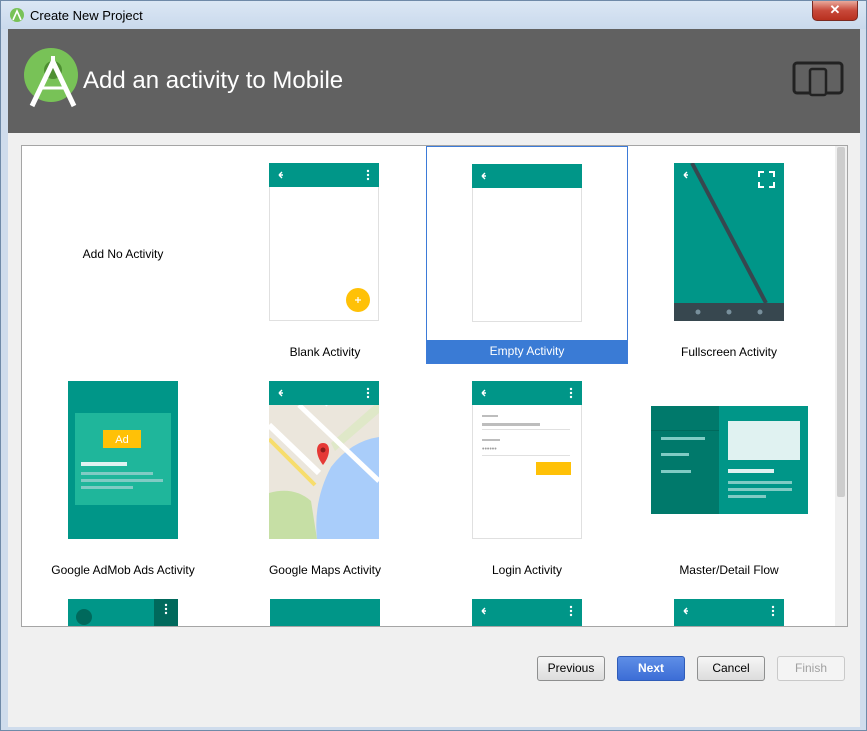 The width and height of the screenshot is (867, 731). I want to click on android-studio-icon, so click(17, 15).